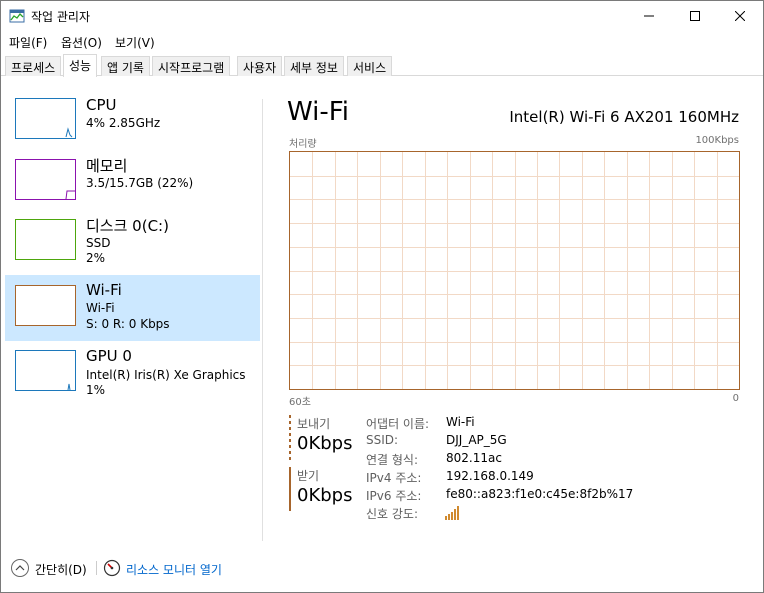  Describe the element at coordinates (262, 320) in the screenshot. I see `panel-divider` at that location.